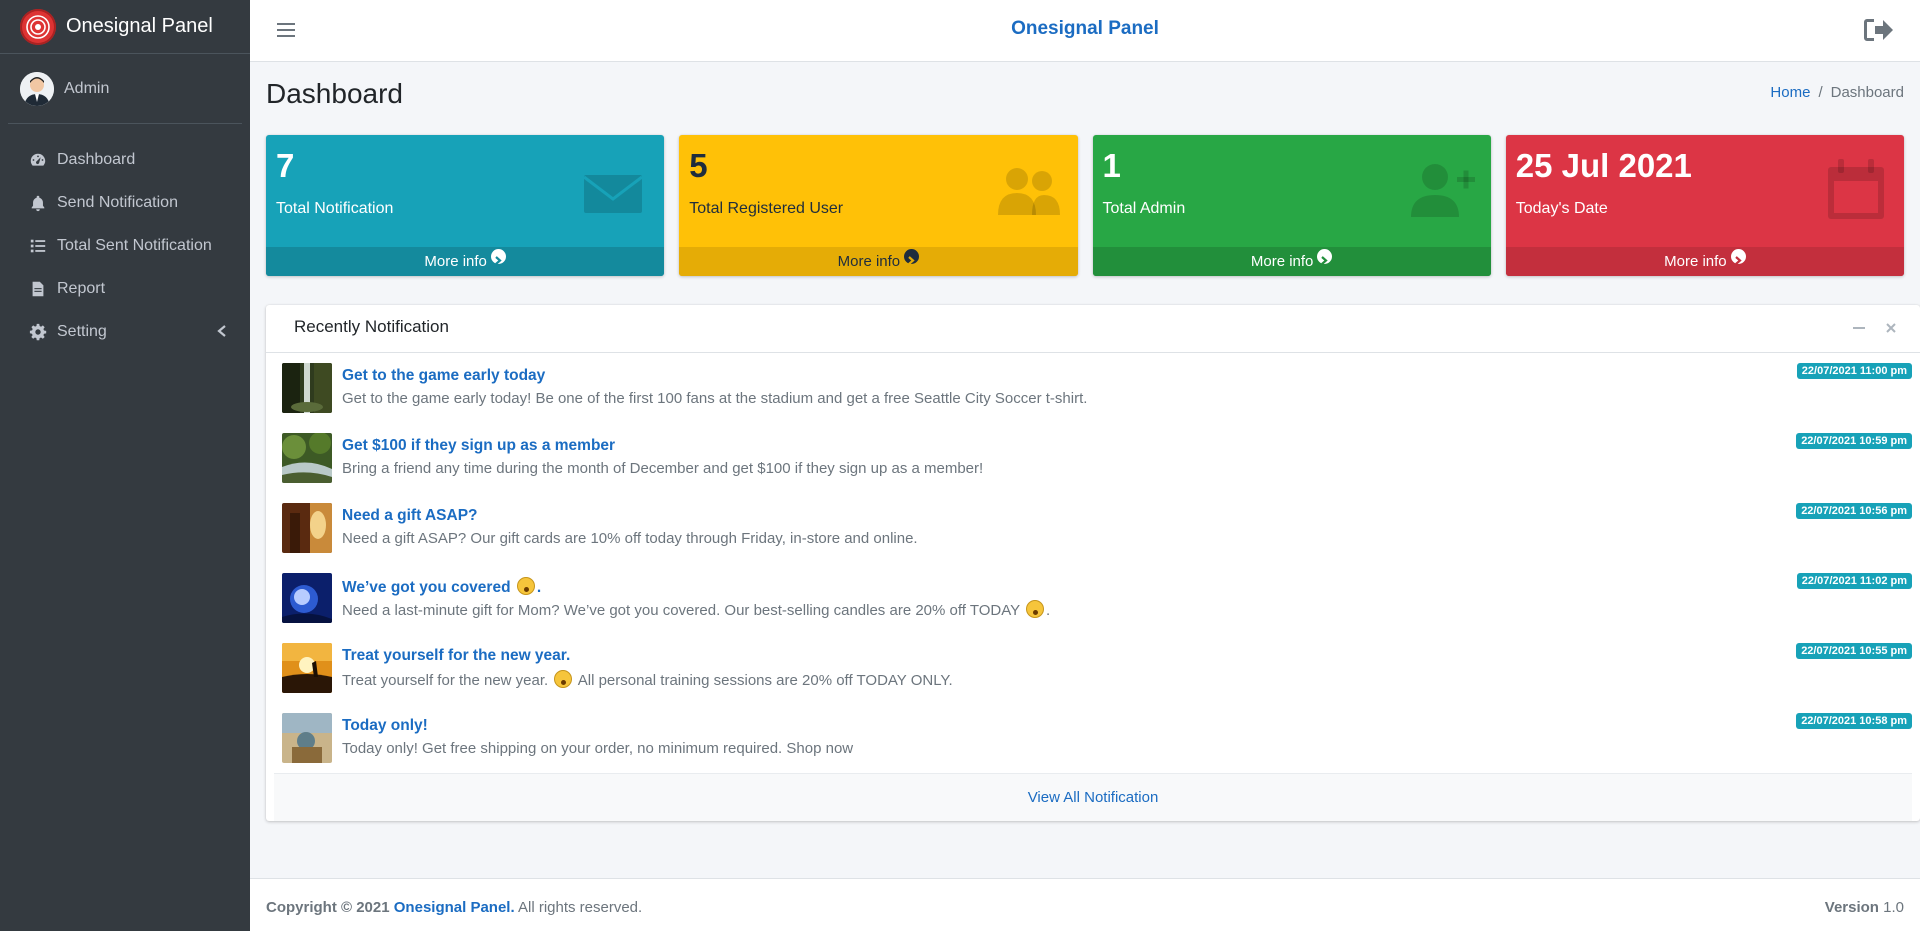 The width and height of the screenshot is (1920, 931). I want to click on users-icon, so click(1028, 191).